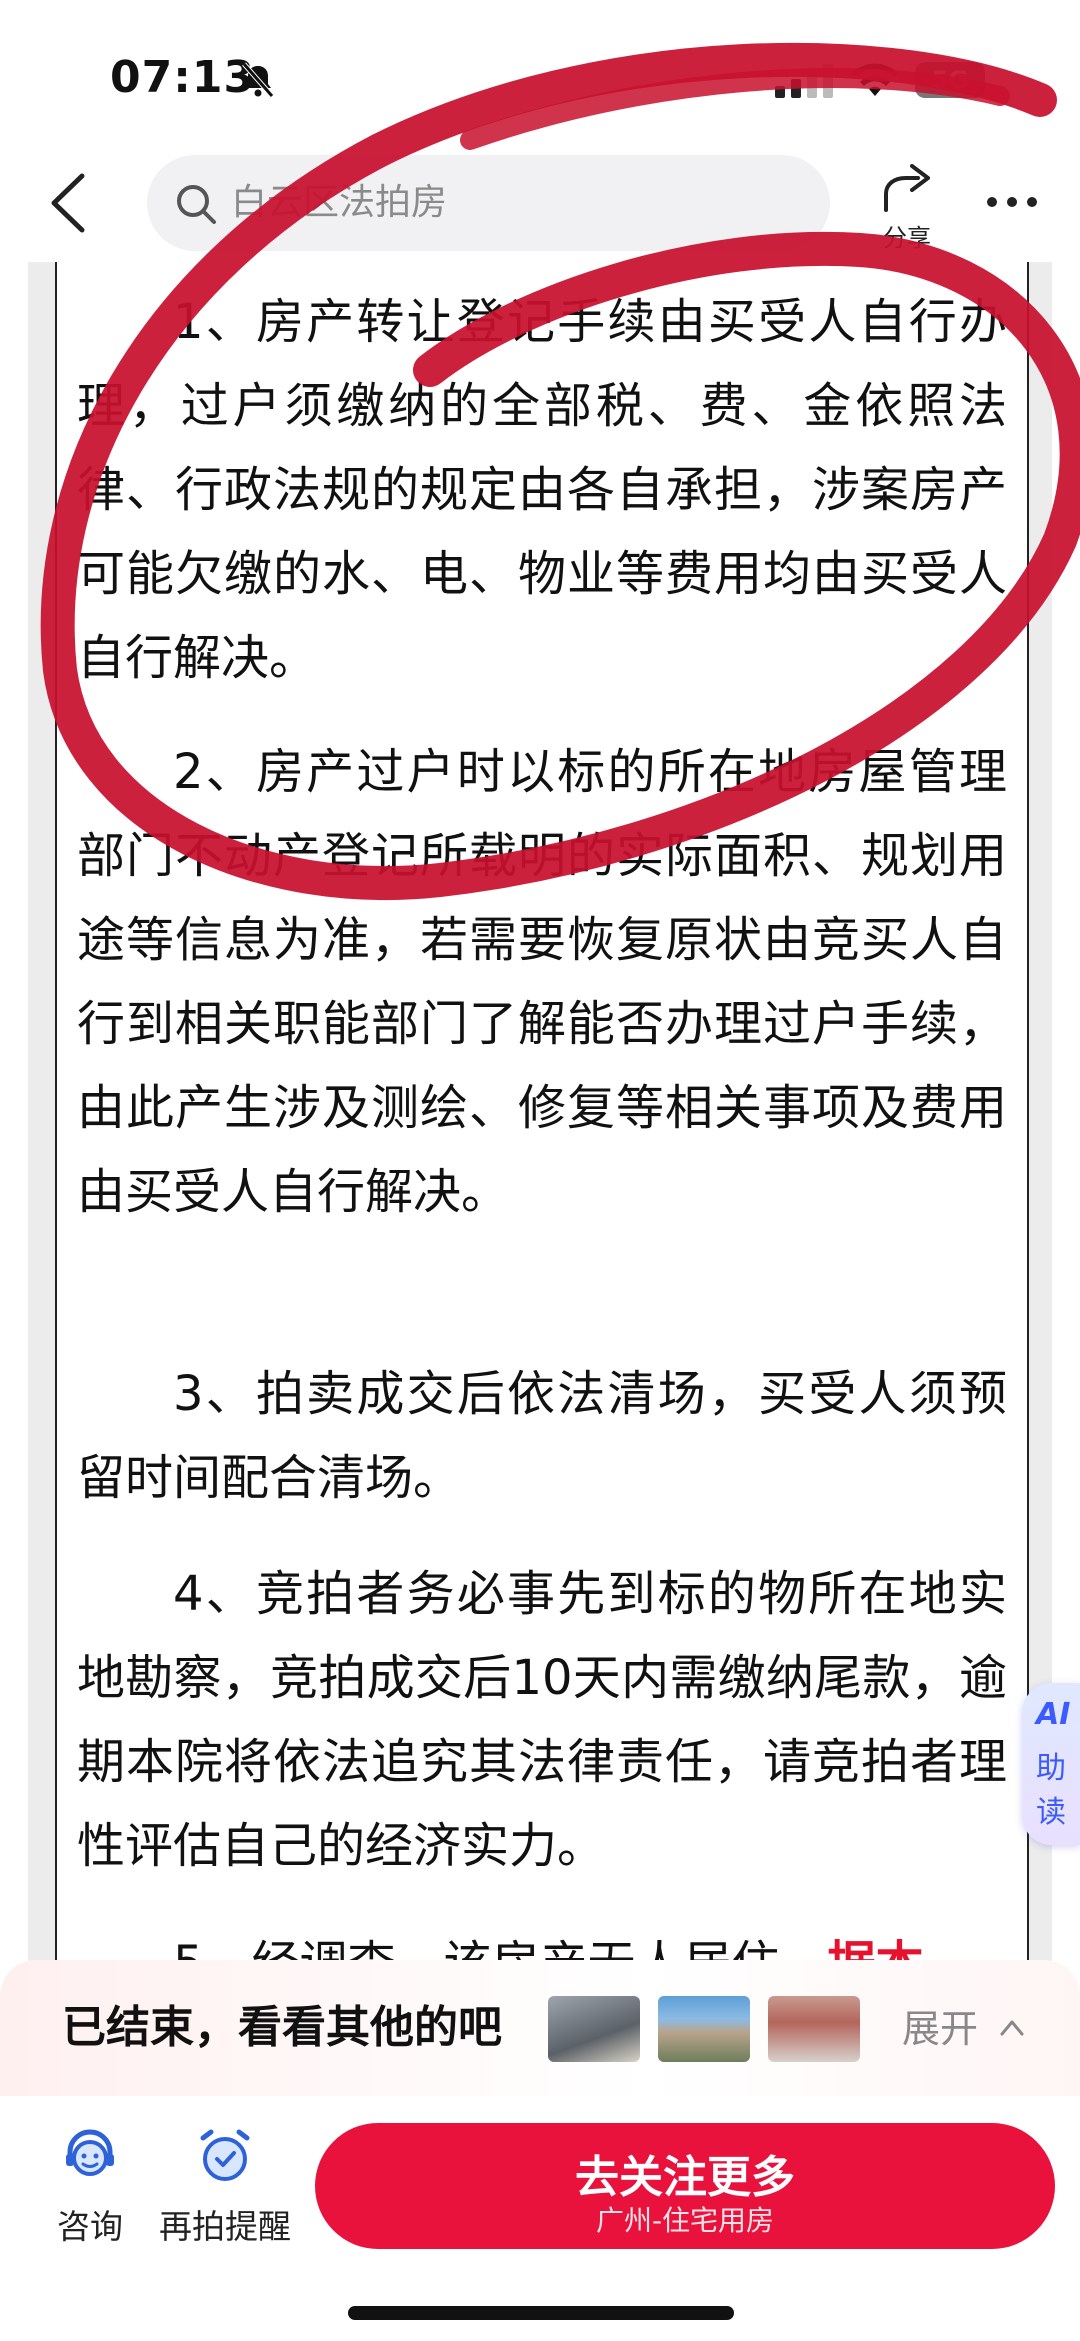 The width and height of the screenshot is (1080, 2341). Describe the element at coordinates (907, 188) in the screenshot. I see `share-icon` at that location.